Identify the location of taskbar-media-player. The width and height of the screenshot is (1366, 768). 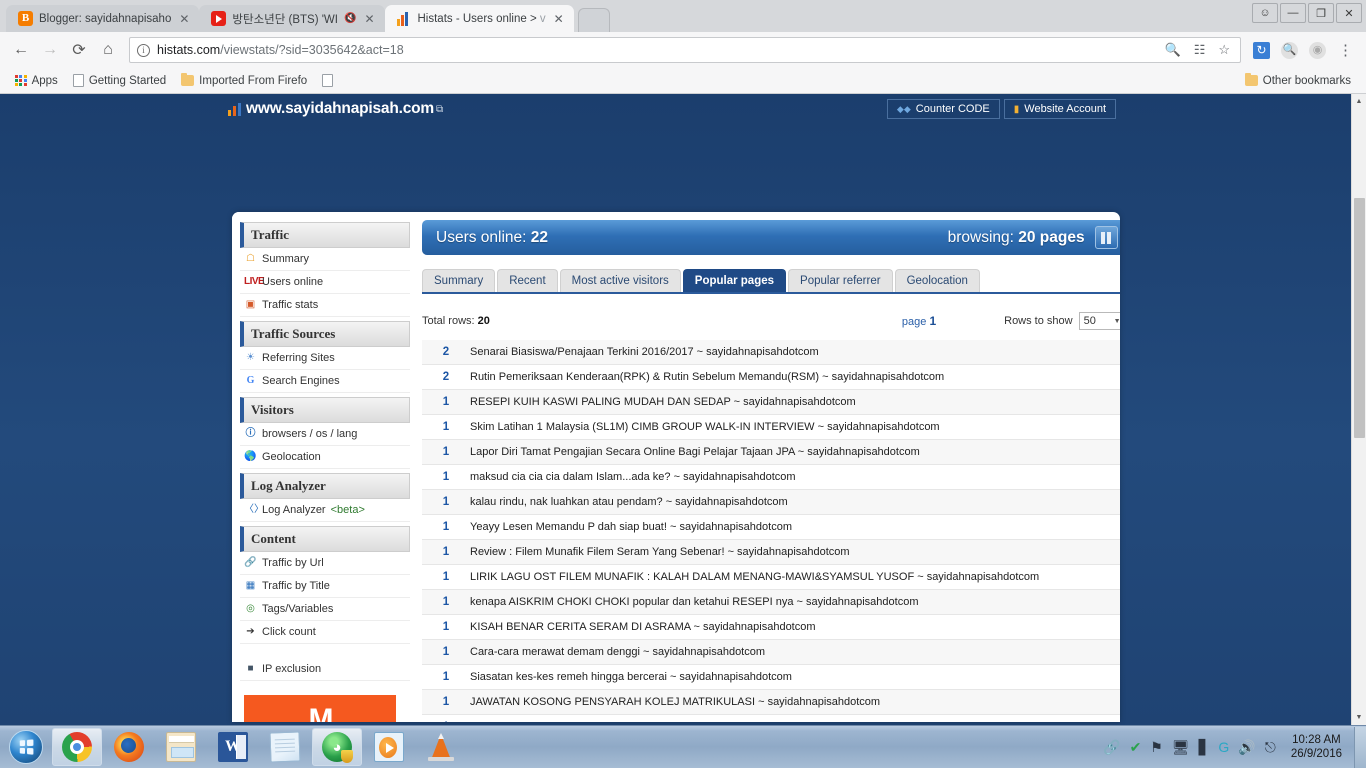
(389, 747).